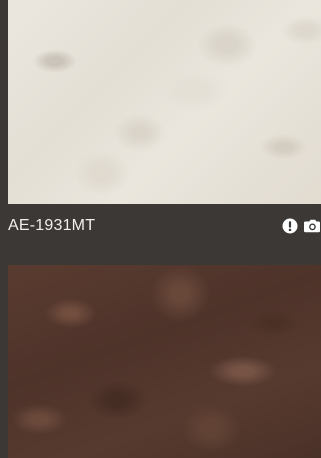 This screenshot has height=458, width=321. Describe the element at coordinates (312, 226) in the screenshot. I see `camera-icon` at that location.